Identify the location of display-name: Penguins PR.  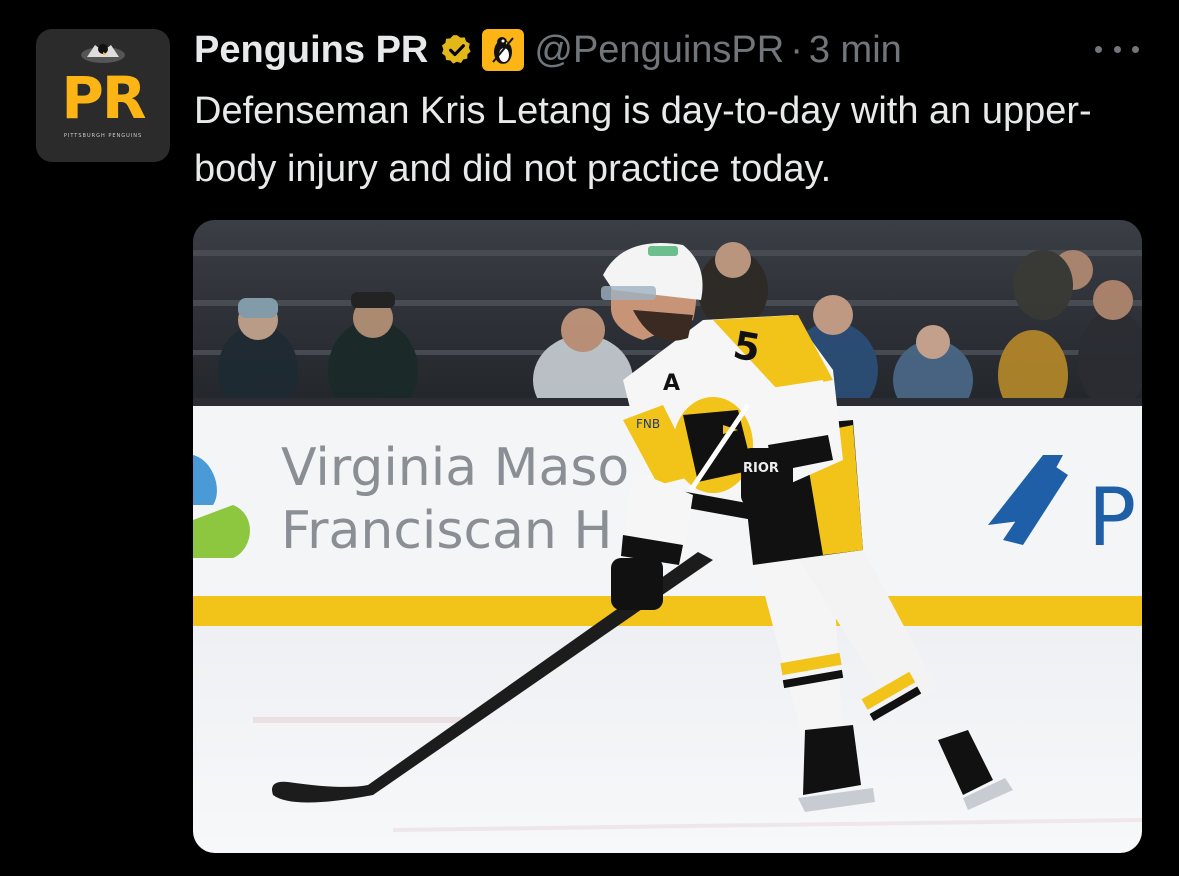
(311, 50).